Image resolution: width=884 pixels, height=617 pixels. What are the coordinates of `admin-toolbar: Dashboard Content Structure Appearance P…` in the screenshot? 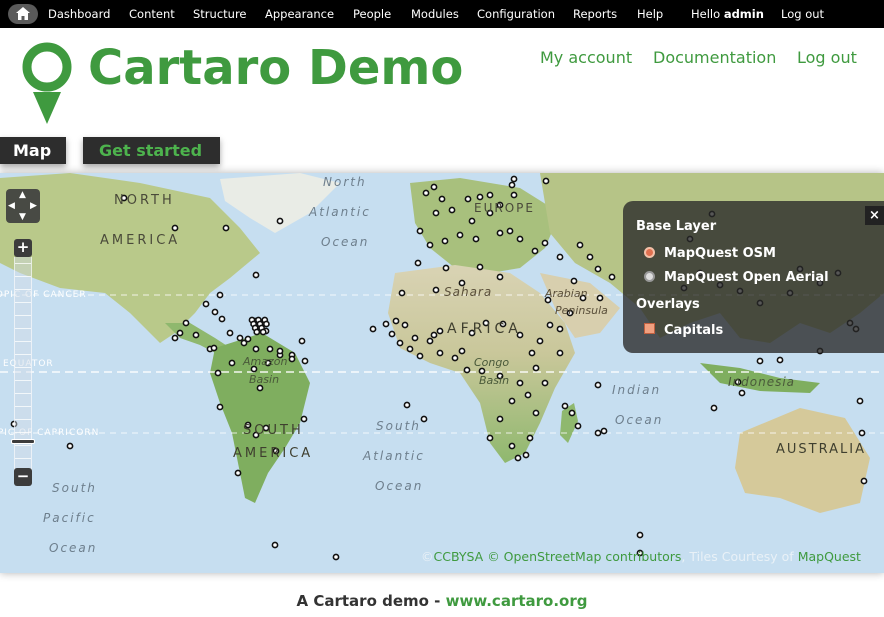 It's located at (442, 14).